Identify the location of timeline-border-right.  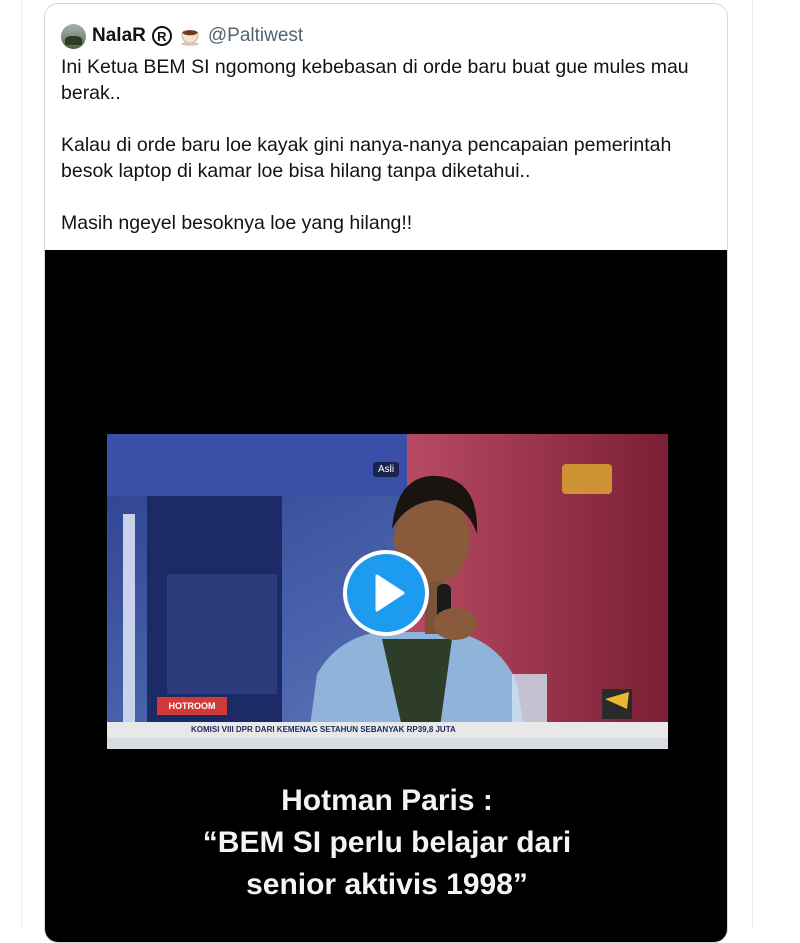
(752, 464).